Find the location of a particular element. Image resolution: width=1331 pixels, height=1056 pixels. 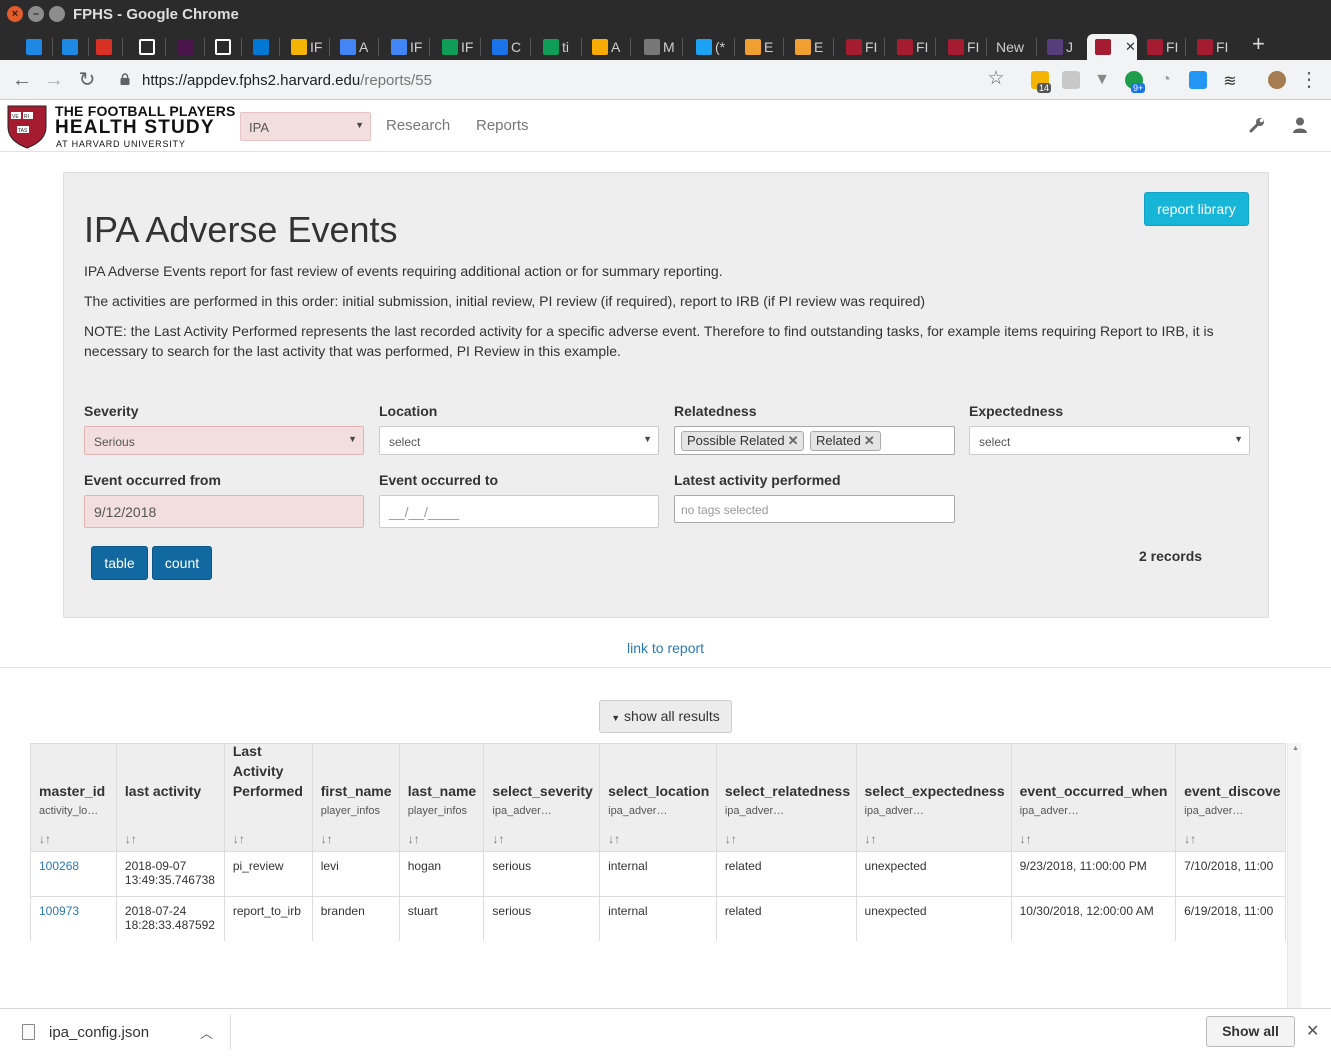

location-select: select ▼ is located at coordinates (519, 440).